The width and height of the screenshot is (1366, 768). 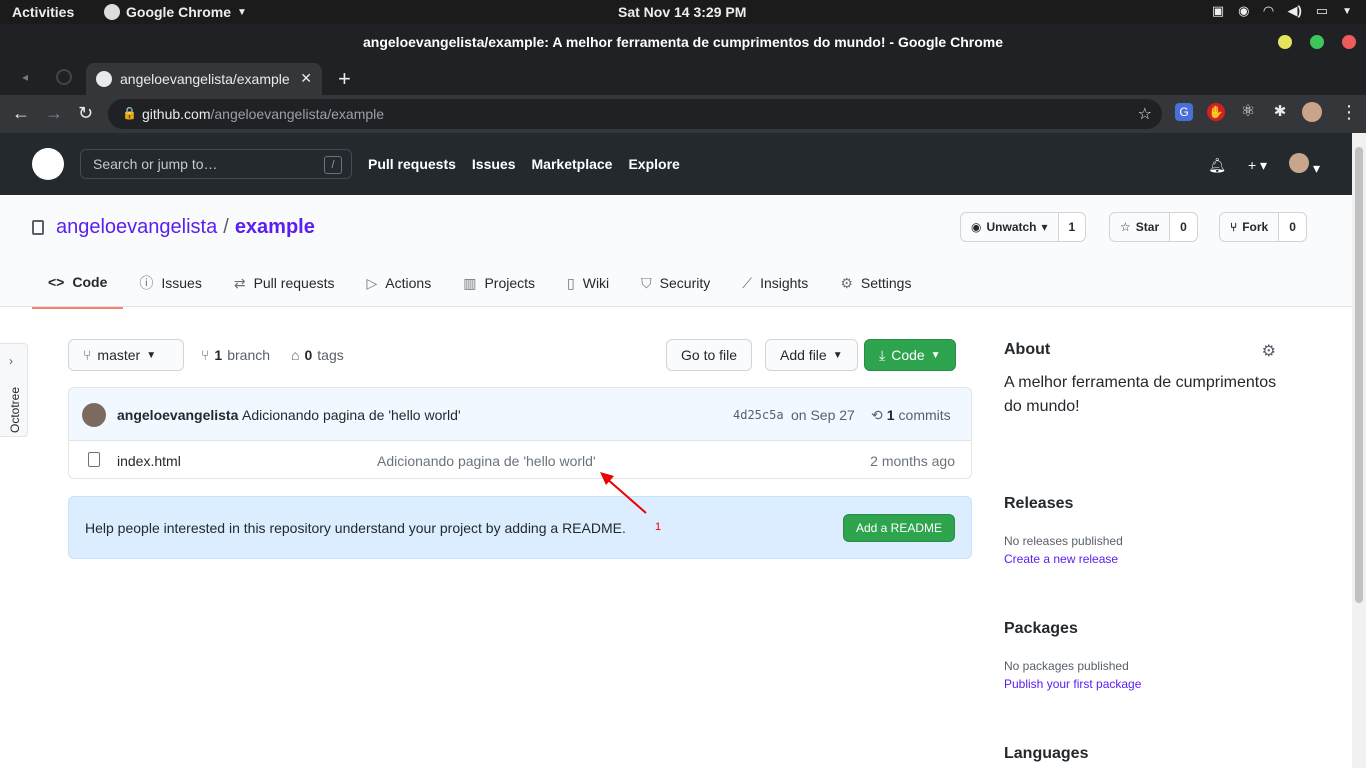 I want to click on maximize-button, so click(x=1317, y=42).